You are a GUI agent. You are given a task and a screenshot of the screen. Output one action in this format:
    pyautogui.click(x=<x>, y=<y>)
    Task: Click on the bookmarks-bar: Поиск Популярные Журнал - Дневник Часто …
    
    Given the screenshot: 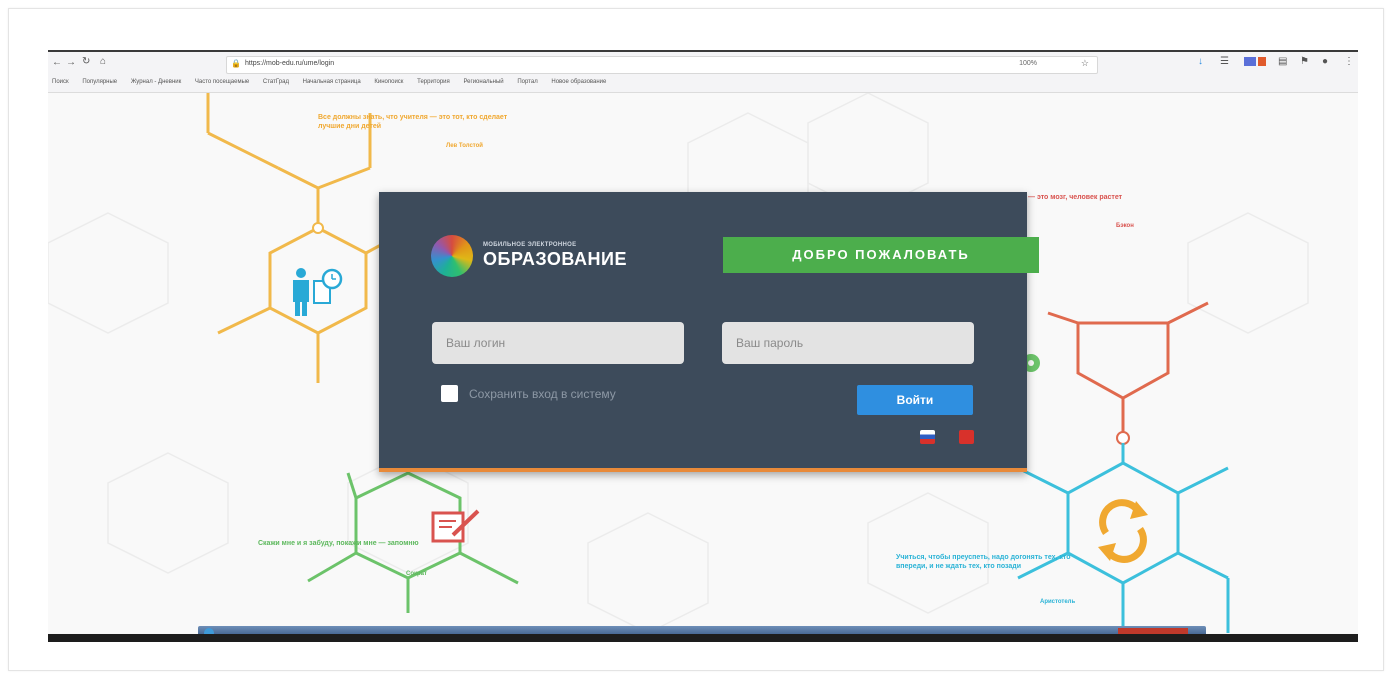 What is the action you would take?
    pyautogui.click(x=703, y=83)
    